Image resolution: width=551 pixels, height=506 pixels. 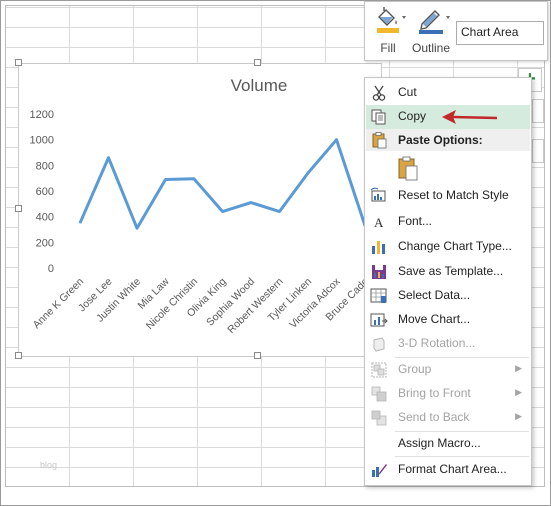 I want to click on scissors-icon, so click(x=379, y=93).